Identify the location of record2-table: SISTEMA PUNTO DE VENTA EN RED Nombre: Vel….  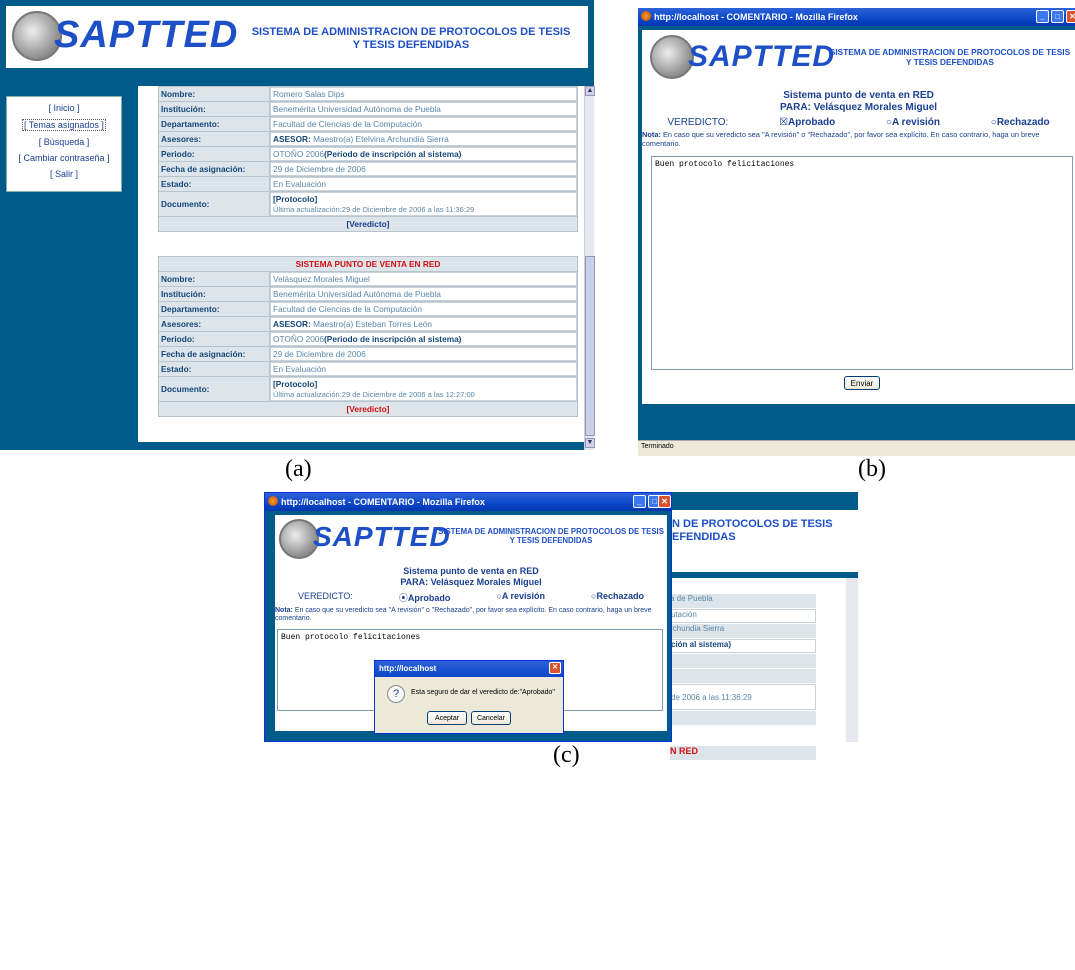
(368, 336).